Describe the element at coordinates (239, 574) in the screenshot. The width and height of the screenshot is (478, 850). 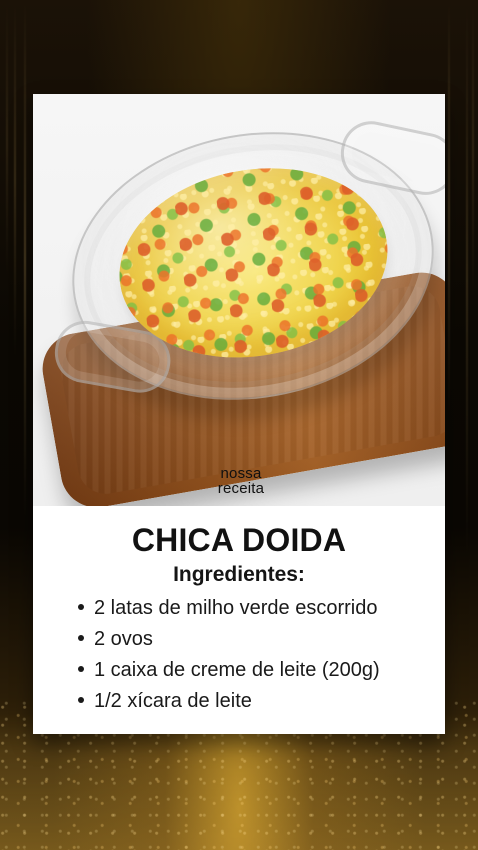
I see `ingredients-heading: Ingredientes:` at that location.